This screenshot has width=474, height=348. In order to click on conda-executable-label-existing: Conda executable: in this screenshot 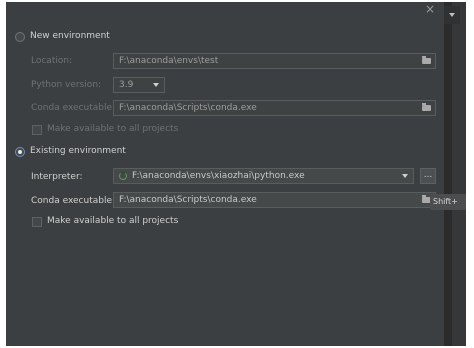, I will do `click(73, 201)`.